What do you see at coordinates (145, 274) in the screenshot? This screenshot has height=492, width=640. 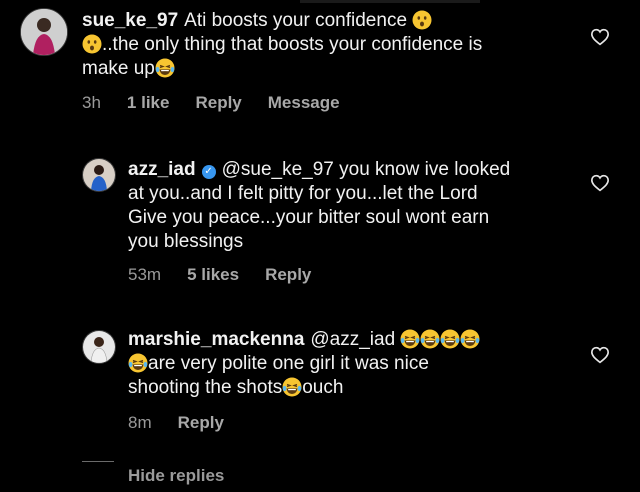 I see `timestamp: 53m` at bounding box center [145, 274].